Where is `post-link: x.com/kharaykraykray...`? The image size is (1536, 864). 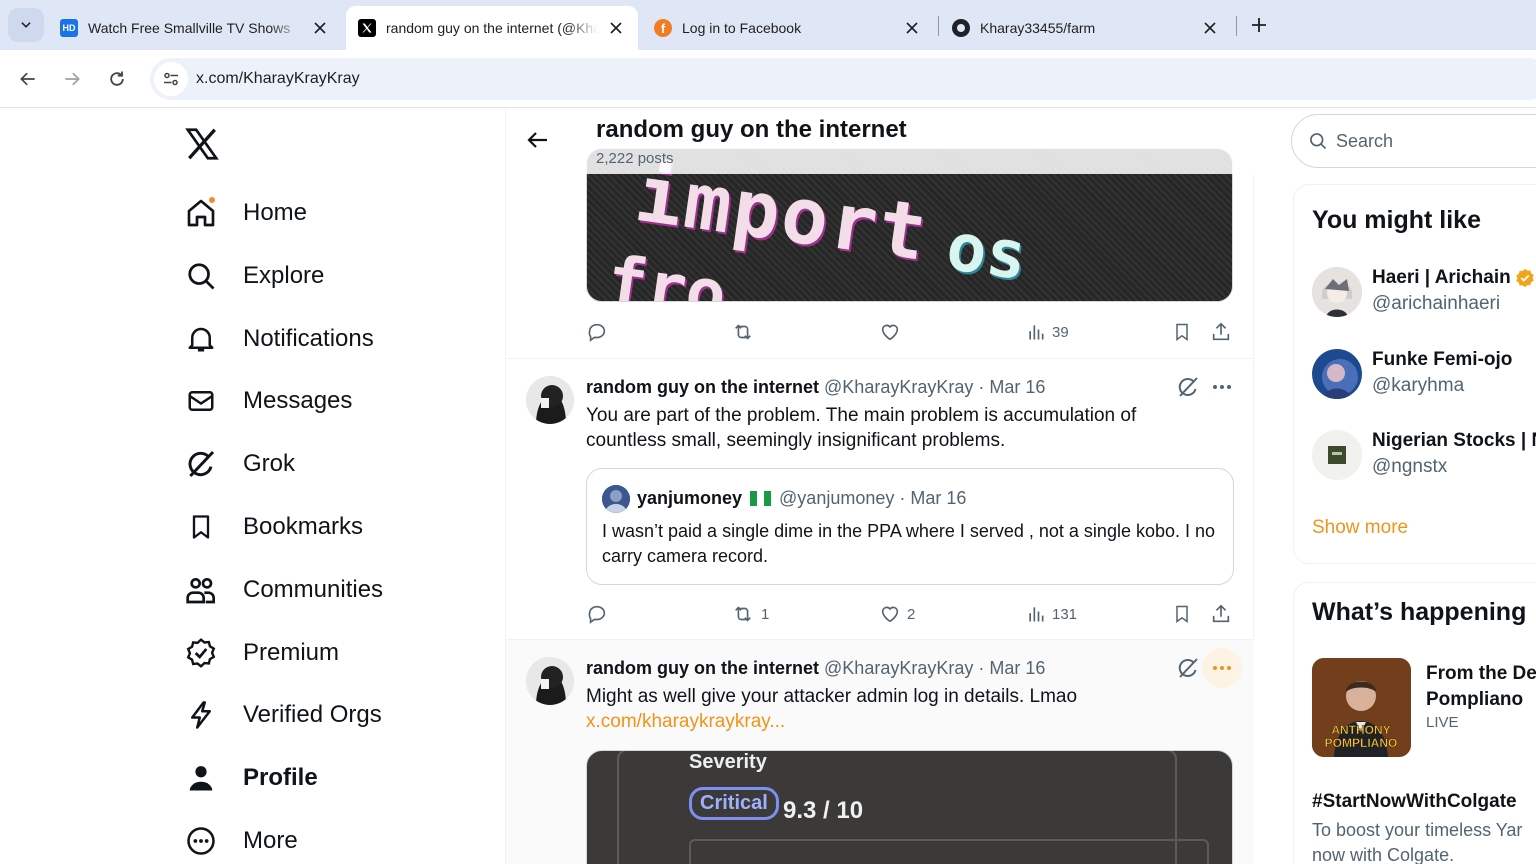 post-link: x.com/kharaykraykray... is located at coordinates (886, 721).